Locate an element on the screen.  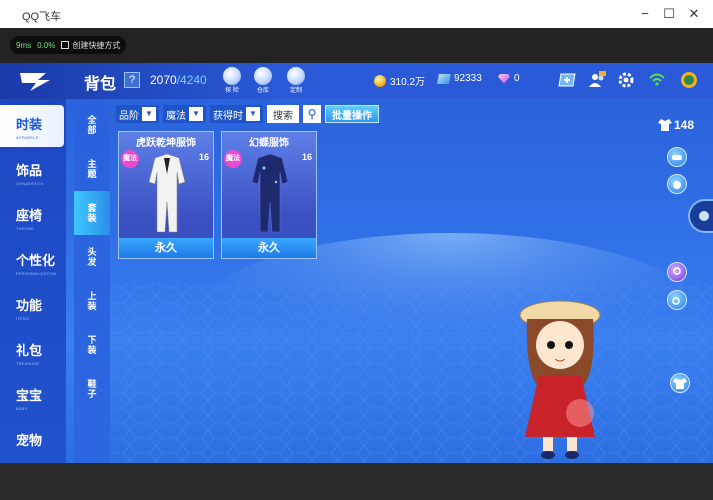
avatar-icon is located at coordinates (689, 80).